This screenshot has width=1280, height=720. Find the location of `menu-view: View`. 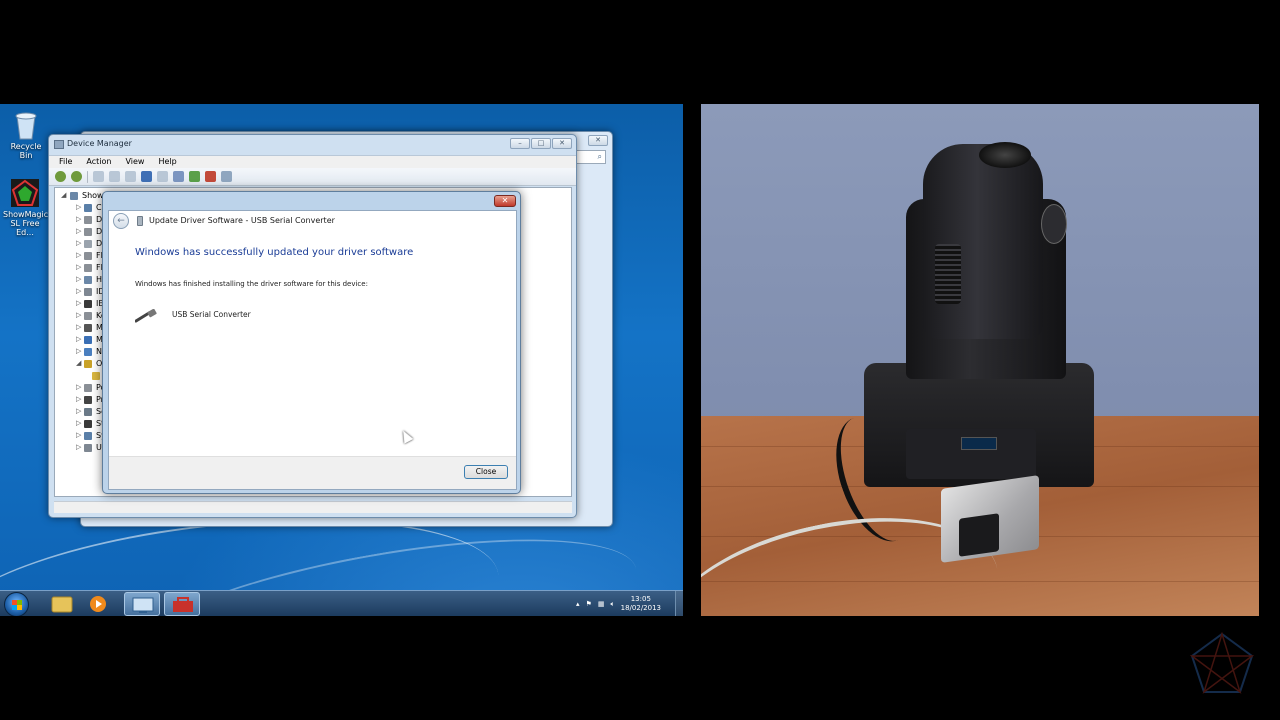

menu-view: View is located at coordinates (134, 162).